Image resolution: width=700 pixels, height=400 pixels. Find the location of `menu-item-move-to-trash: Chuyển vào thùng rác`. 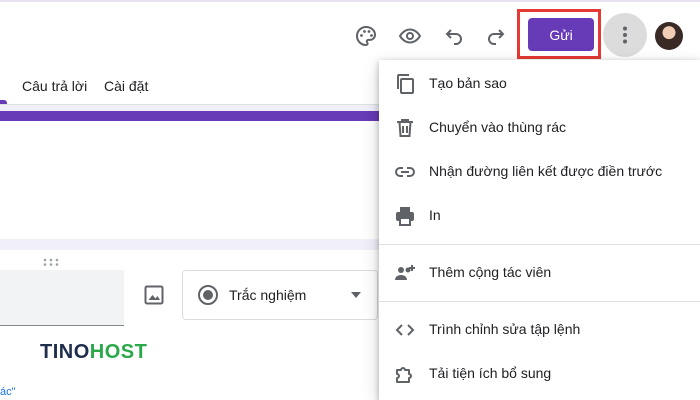

menu-item-move-to-trash: Chuyển vào thùng rác is located at coordinates (539, 128).